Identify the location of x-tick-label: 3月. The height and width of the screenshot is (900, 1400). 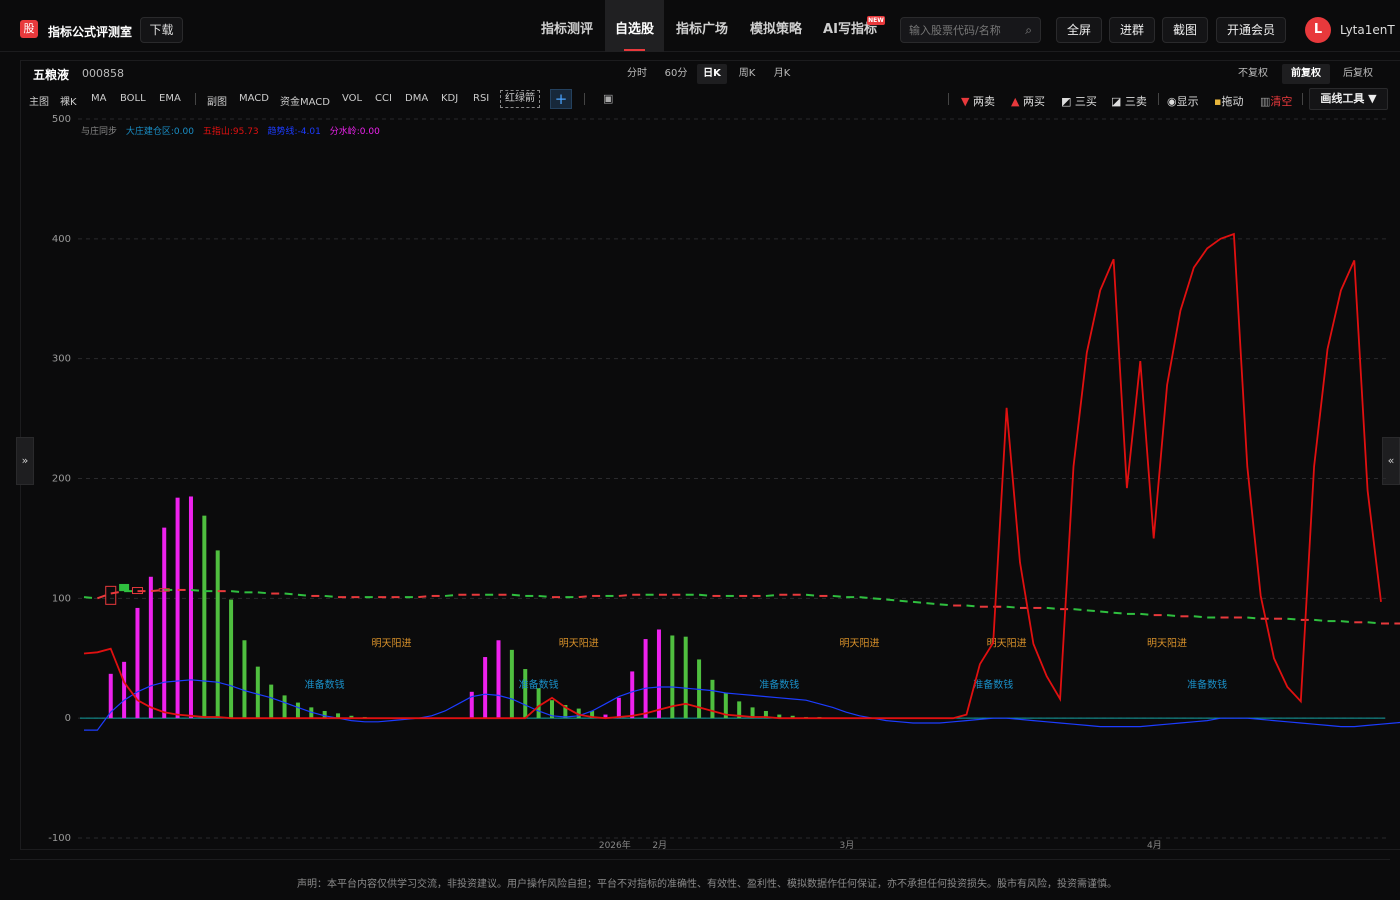
(847, 845).